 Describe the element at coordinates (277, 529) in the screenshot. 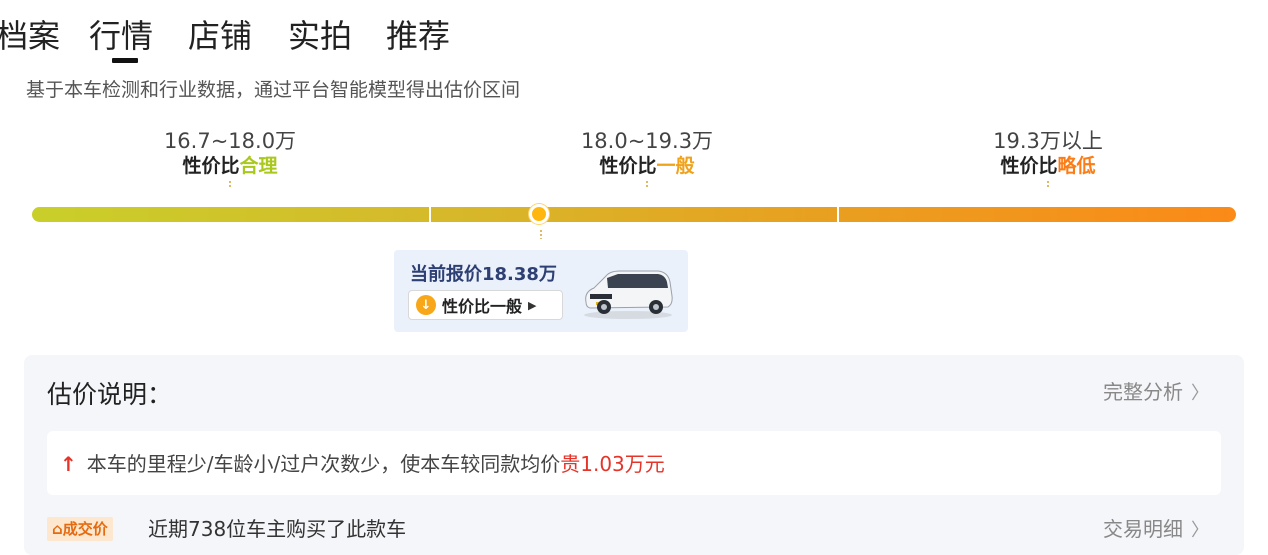

I see `deal-count-text: 近期738位车主购买了此款车` at that location.